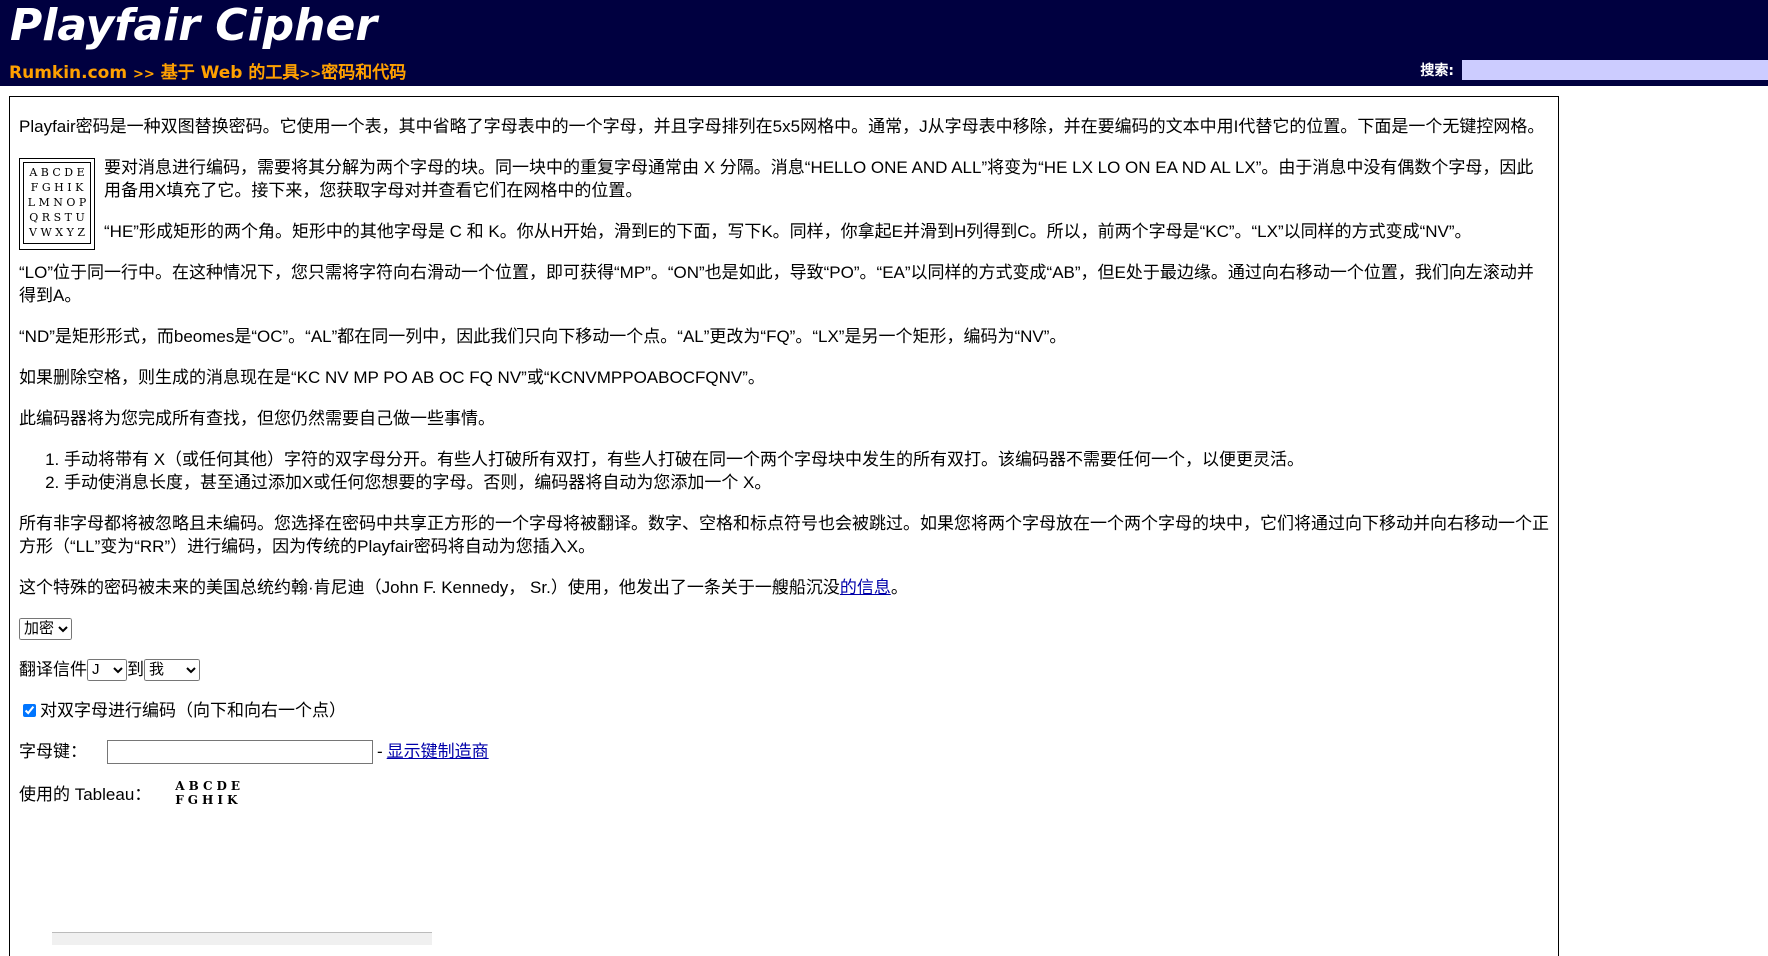  I want to click on double-letter-row: 对双字母进行编码（向下和向右一个点）, so click(784, 710).